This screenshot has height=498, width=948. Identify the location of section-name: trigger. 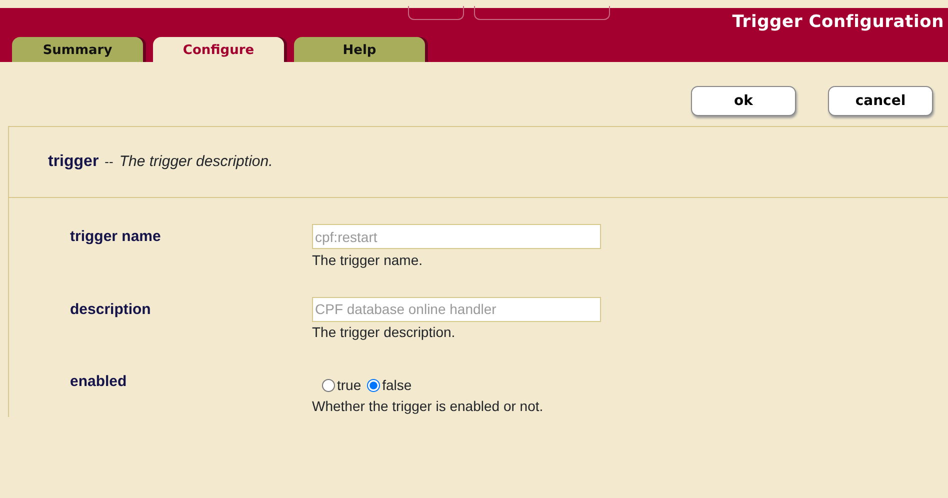
(73, 162).